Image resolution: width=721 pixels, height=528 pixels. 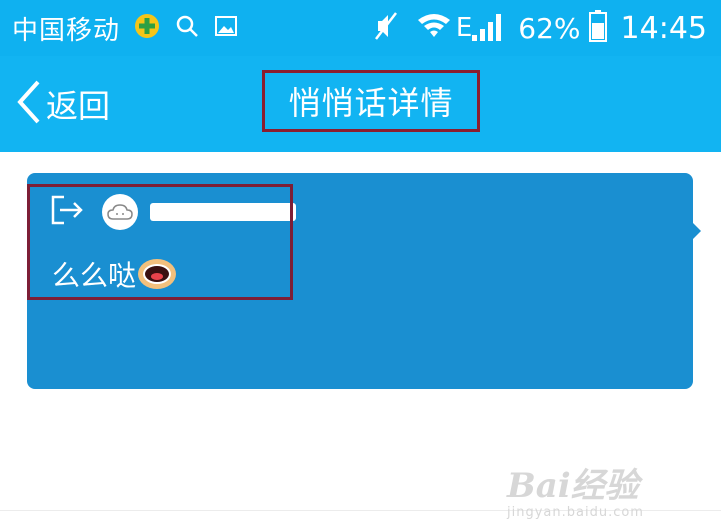 What do you see at coordinates (697, 231) in the screenshot?
I see `card-pointer` at bounding box center [697, 231].